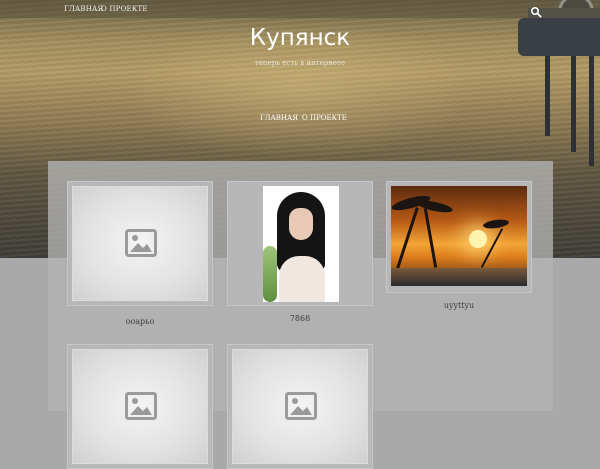  What do you see at coordinates (270, 274) in the screenshot?
I see `leaf-shape` at bounding box center [270, 274].